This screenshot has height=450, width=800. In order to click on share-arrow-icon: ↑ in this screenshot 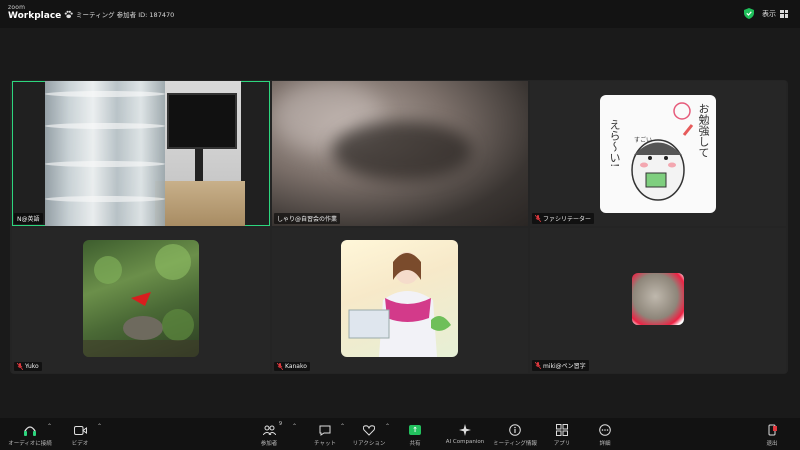, I will do `click(415, 430)`.